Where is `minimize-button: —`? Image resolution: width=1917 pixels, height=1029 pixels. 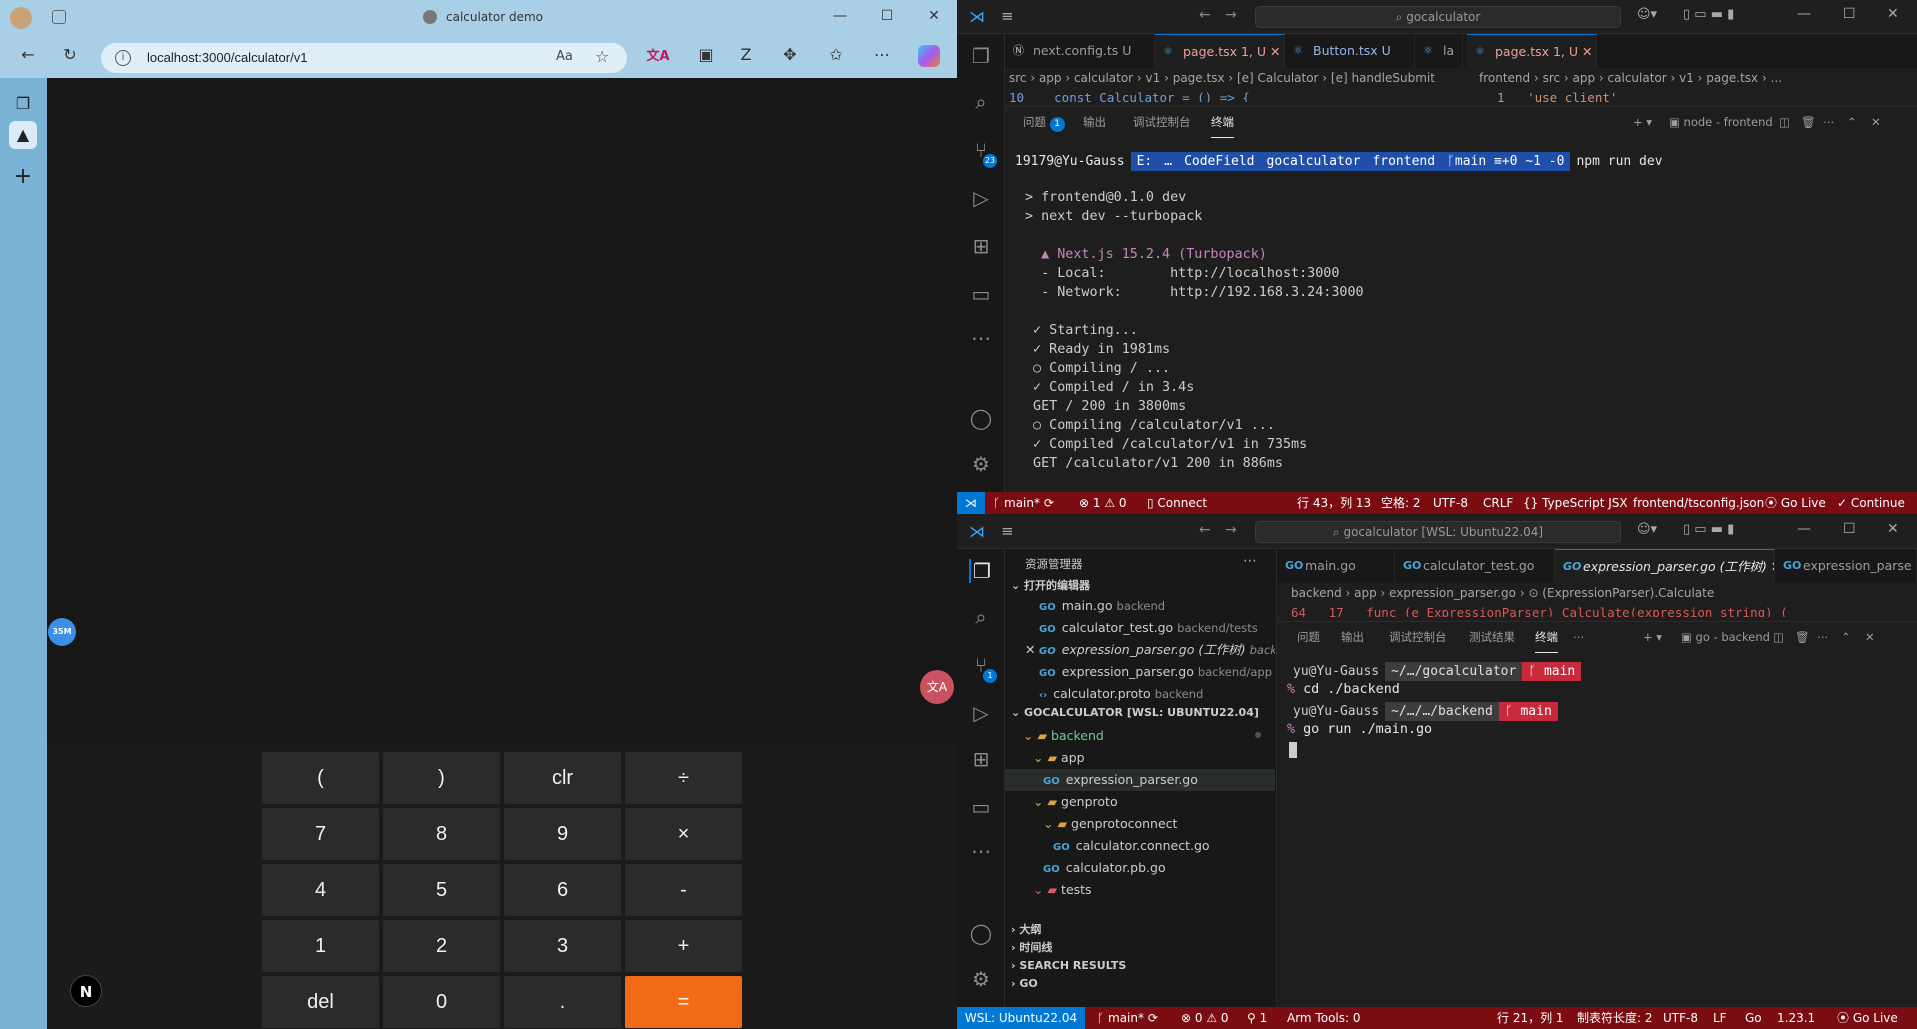 minimize-button: — is located at coordinates (1804, 14).